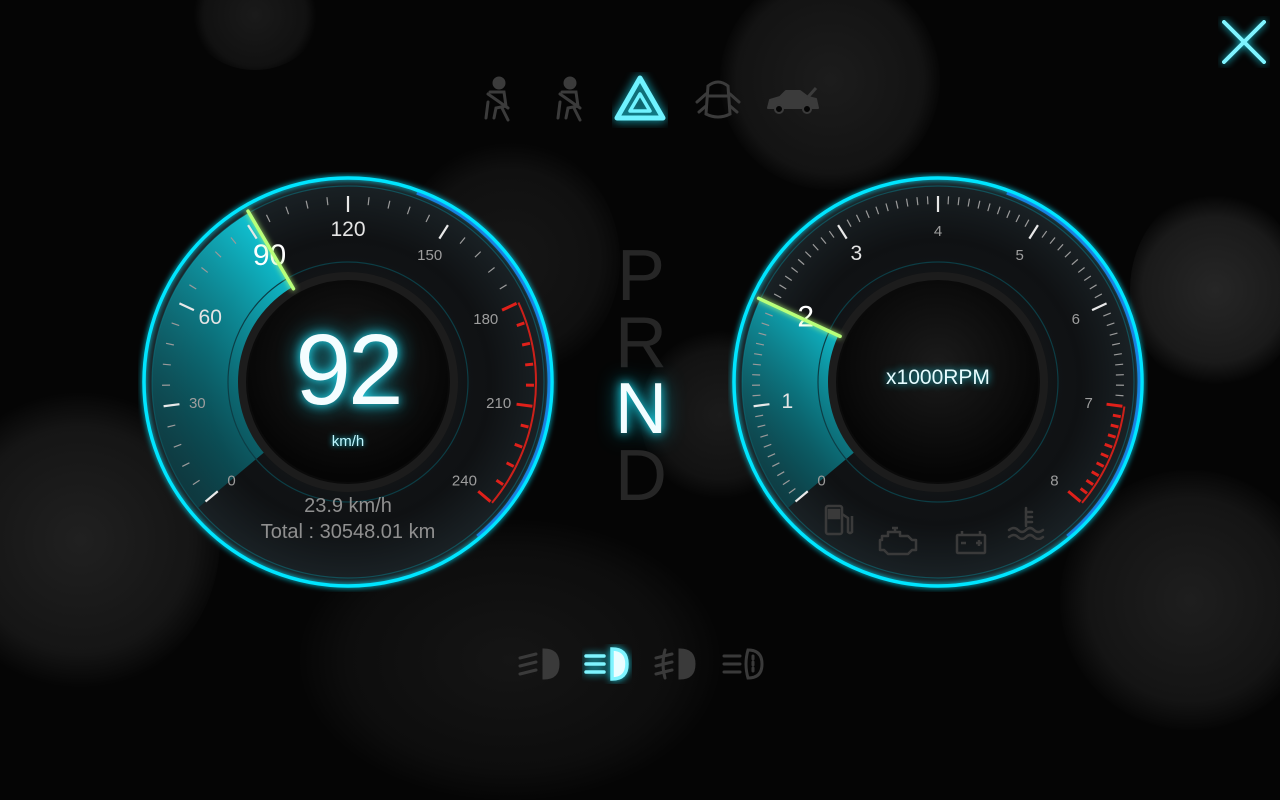  I want to click on trunk-open-icon, so click(792, 100).